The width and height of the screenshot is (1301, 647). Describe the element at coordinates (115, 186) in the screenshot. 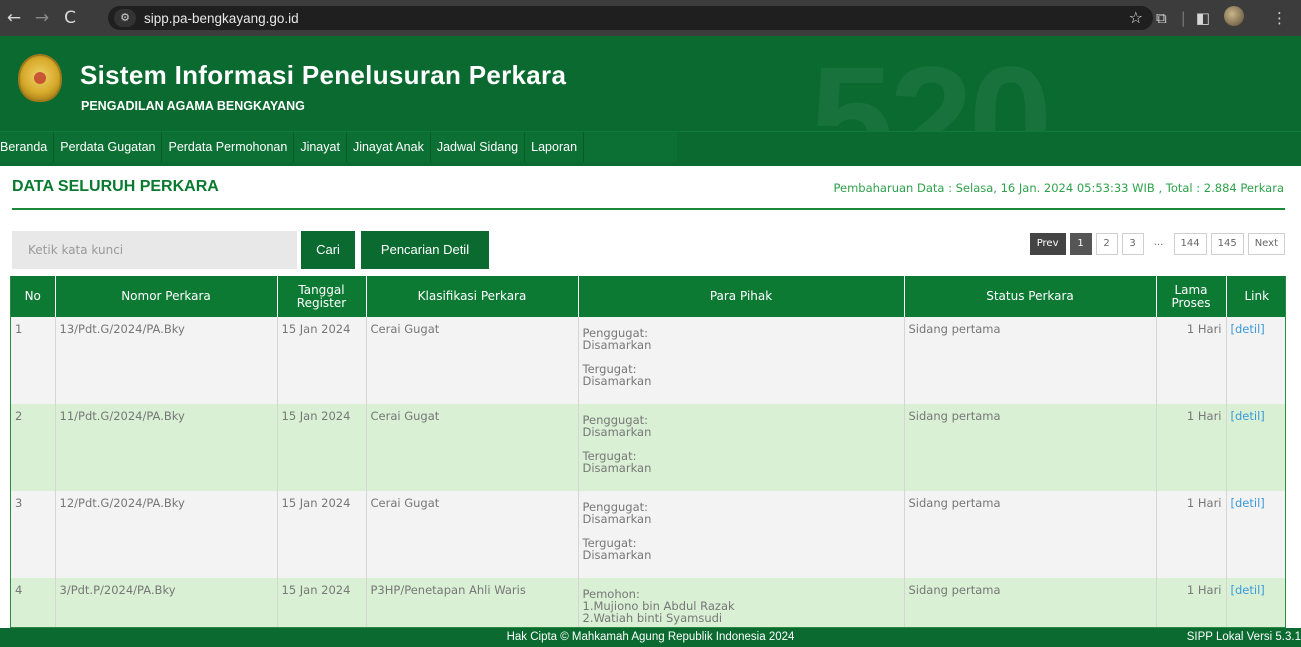

I see `page-title: DATA SELURUH PERKARA` at that location.